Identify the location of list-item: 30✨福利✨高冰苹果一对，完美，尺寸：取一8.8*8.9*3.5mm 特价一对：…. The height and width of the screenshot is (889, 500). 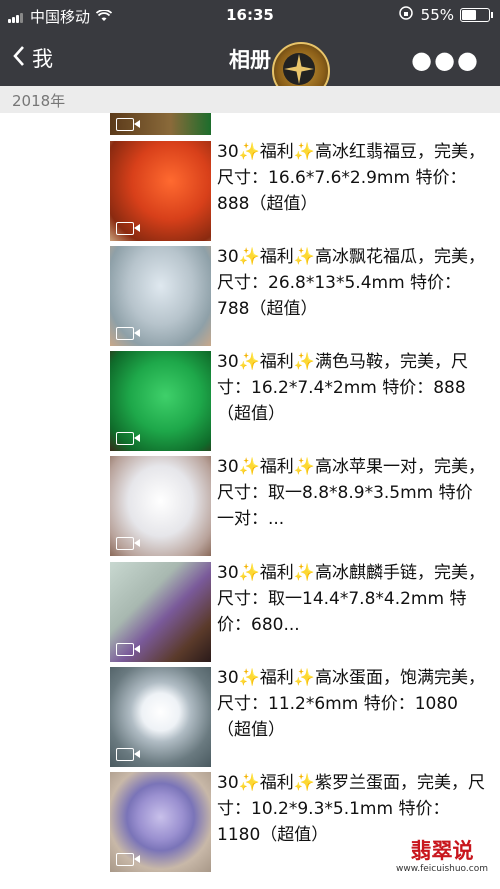
(300, 506).